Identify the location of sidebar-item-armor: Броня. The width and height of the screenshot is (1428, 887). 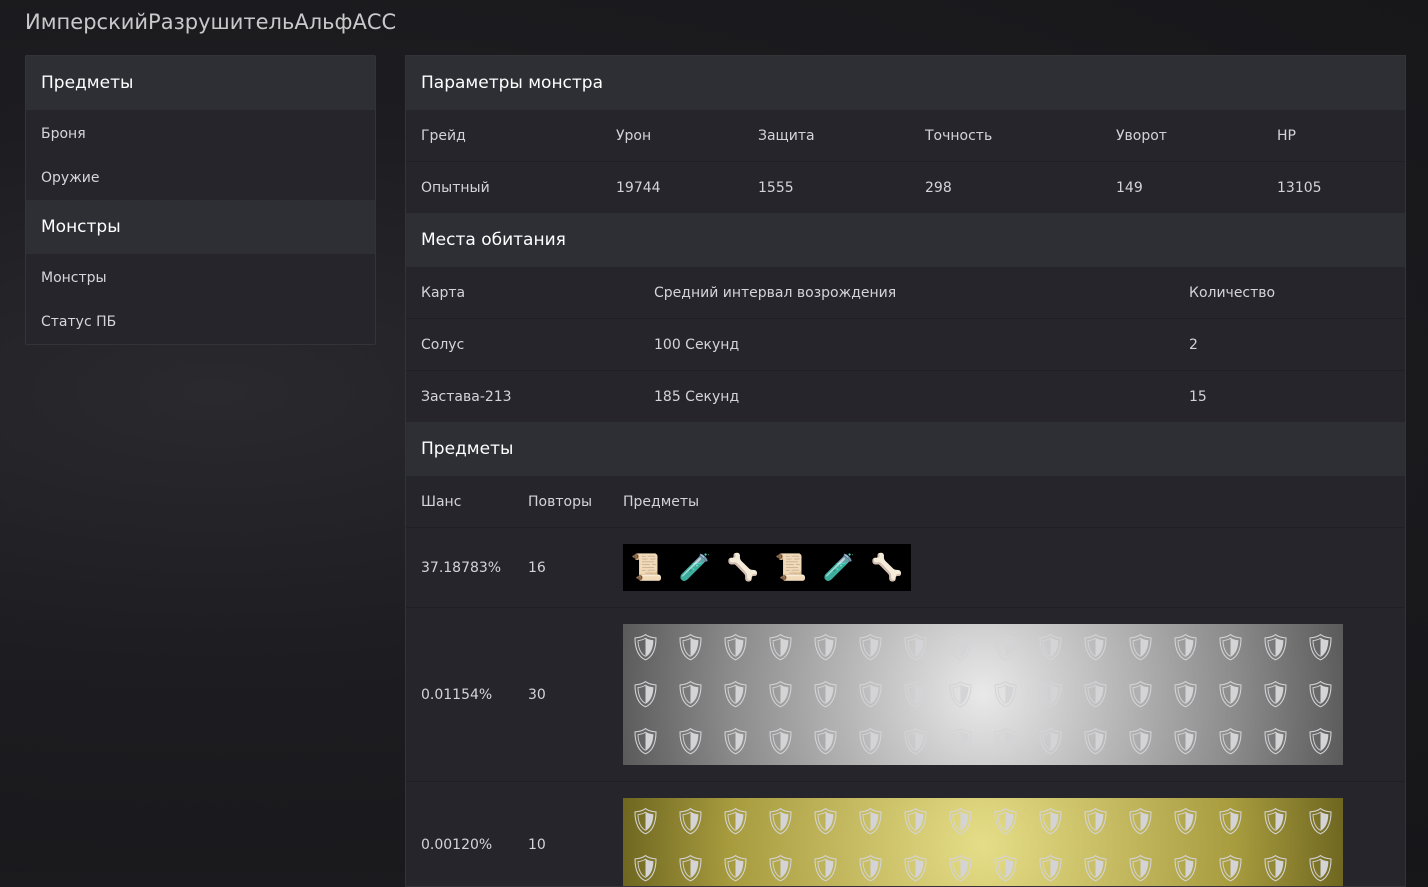
(200, 132).